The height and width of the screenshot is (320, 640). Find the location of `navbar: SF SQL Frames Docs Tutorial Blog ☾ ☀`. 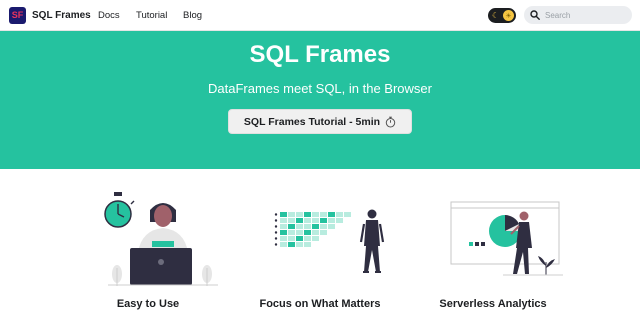

navbar: SF SQL Frames Docs Tutorial Blog ☾ ☀ is located at coordinates (320, 15).